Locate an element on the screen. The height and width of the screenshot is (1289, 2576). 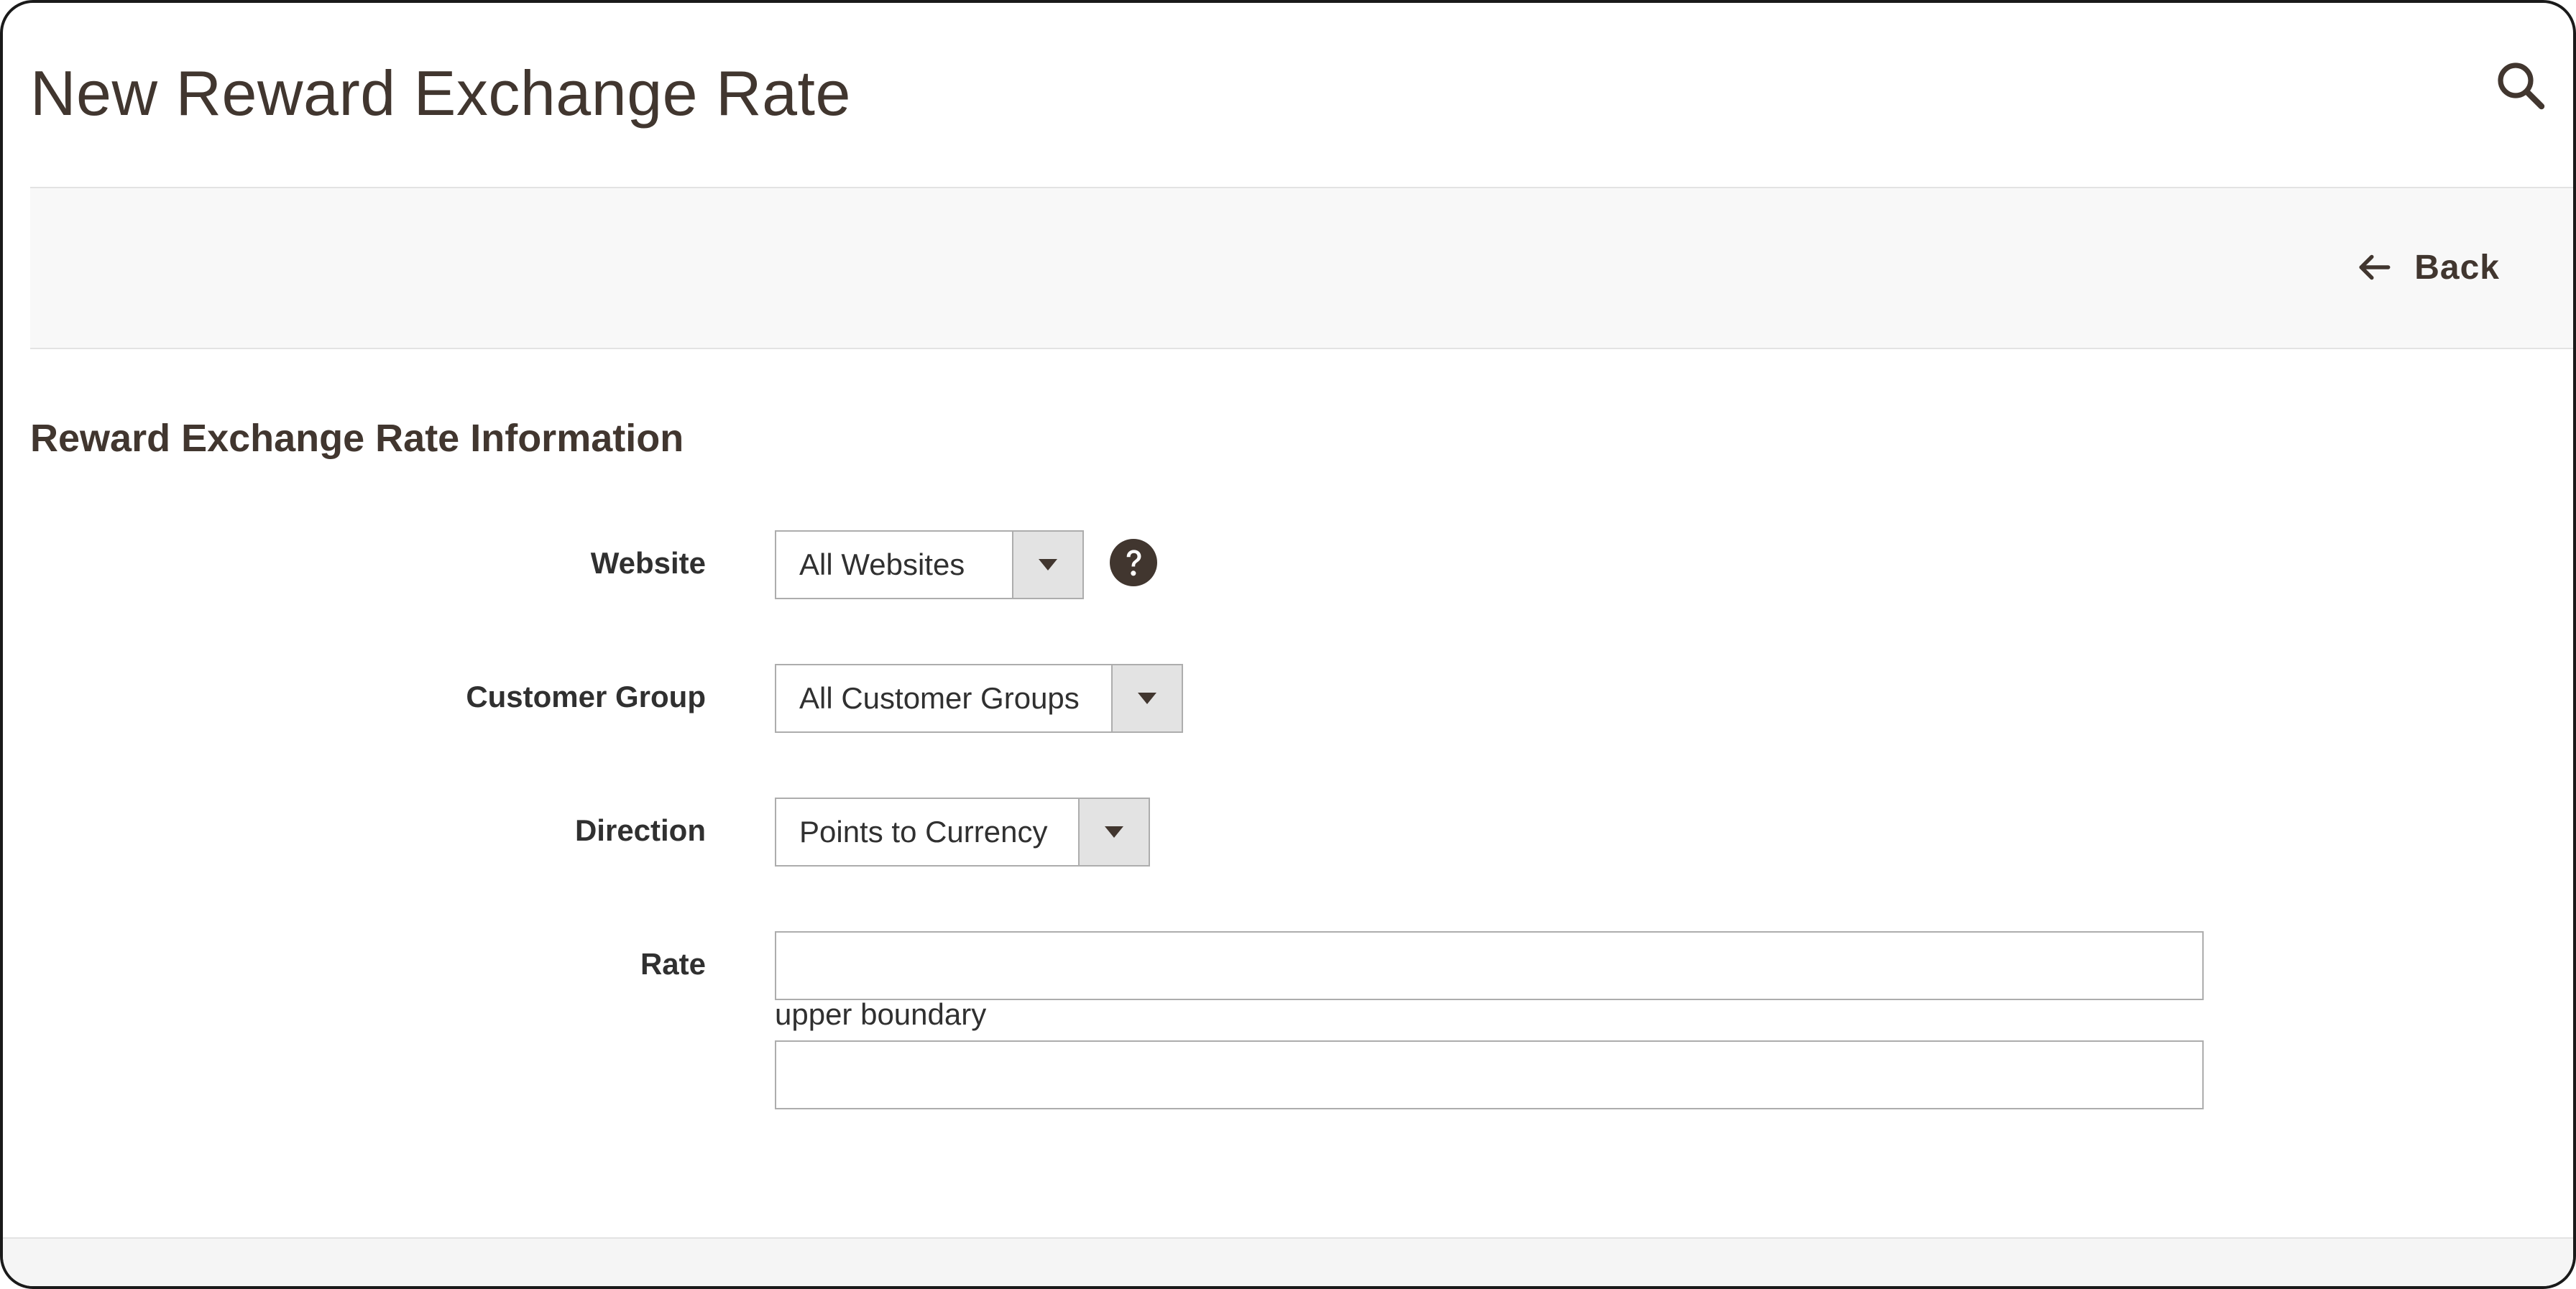
customer-group-select-value: All Customer Groups is located at coordinates (939, 698).